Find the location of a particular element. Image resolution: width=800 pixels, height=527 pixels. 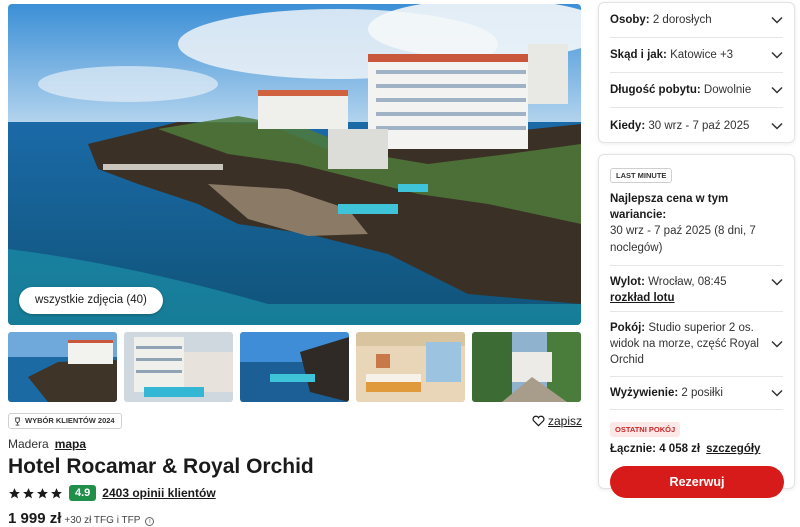

filter-duration-label: Długość pobytu: is located at coordinates (655, 90).